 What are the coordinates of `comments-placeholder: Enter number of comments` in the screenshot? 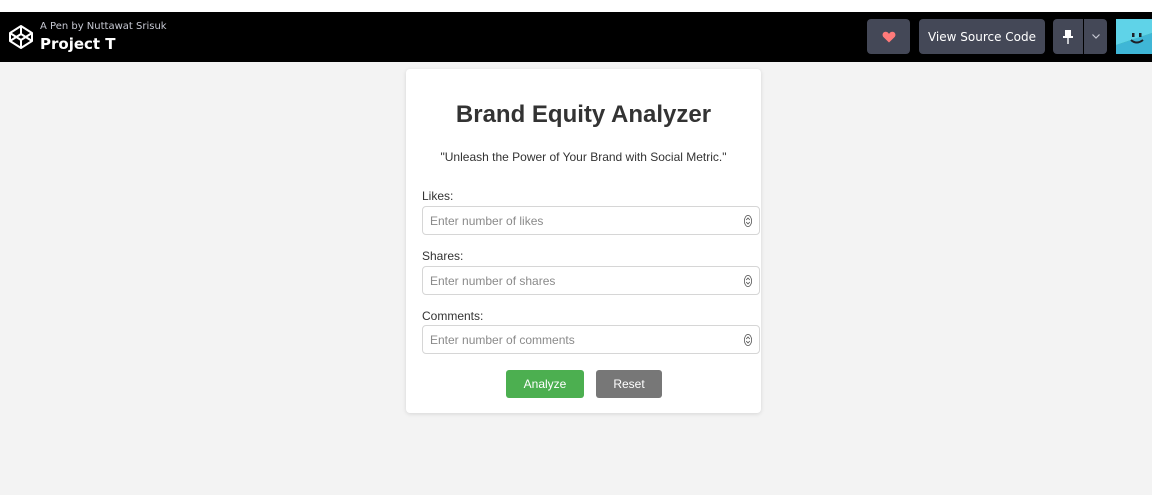 It's located at (502, 340).